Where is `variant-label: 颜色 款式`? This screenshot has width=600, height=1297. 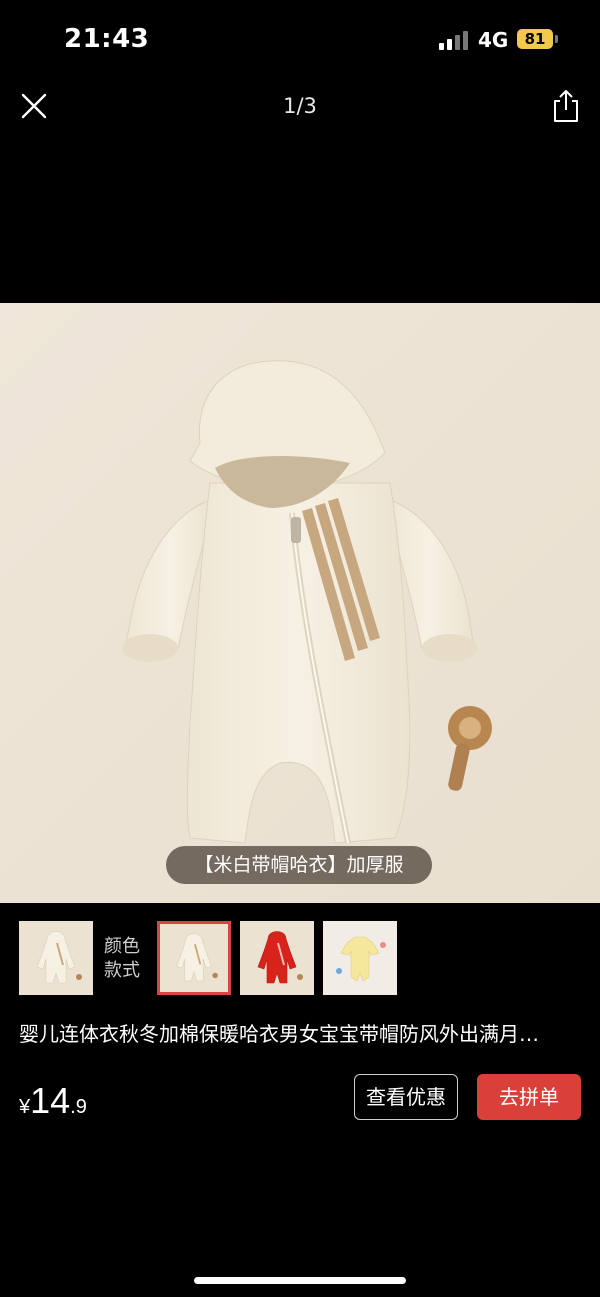
variant-label: 颜色 款式 is located at coordinates (122, 959).